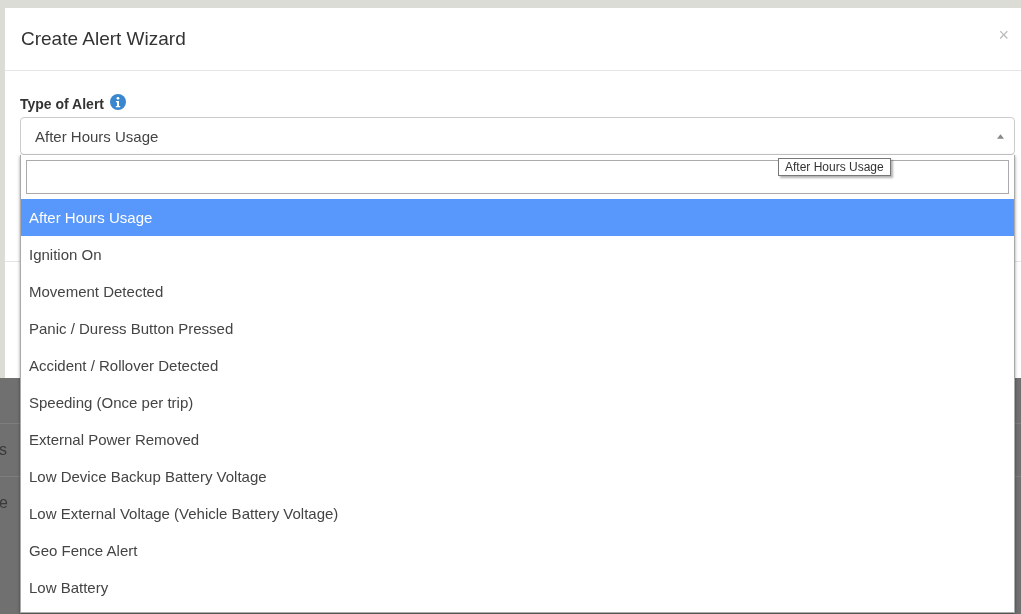 The image size is (1021, 614). Describe the element at coordinates (517, 328) in the screenshot. I see `dropdown-option: Panic / Duress Button Pressed` at that location.